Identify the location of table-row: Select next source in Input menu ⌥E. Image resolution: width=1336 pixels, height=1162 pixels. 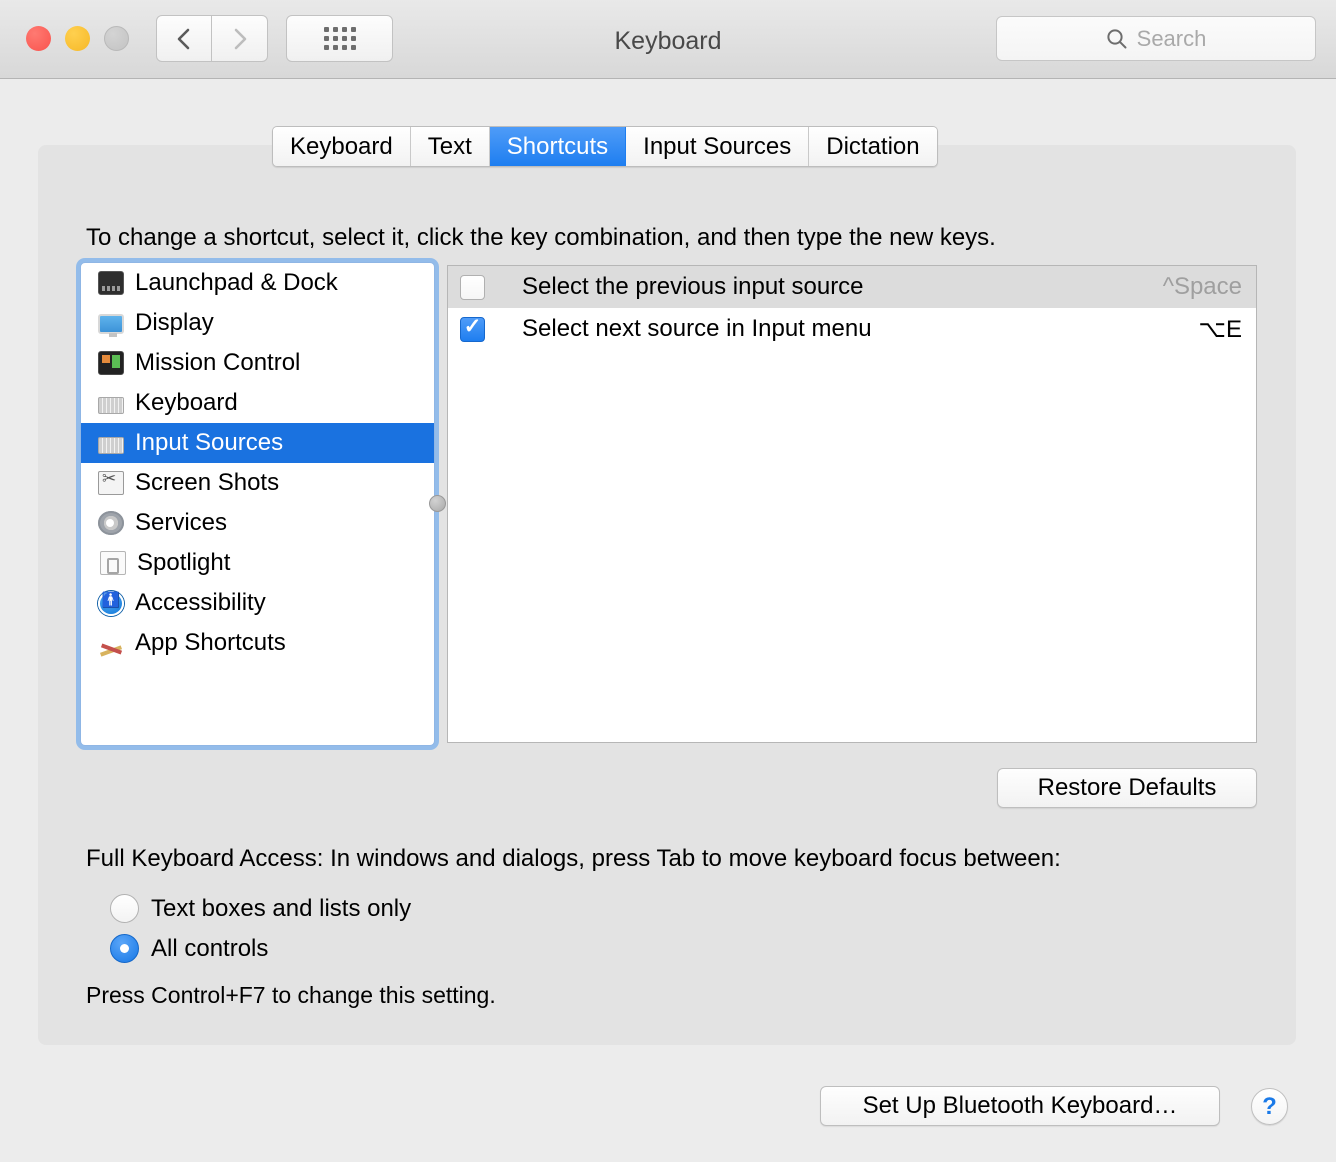
(852, 329).